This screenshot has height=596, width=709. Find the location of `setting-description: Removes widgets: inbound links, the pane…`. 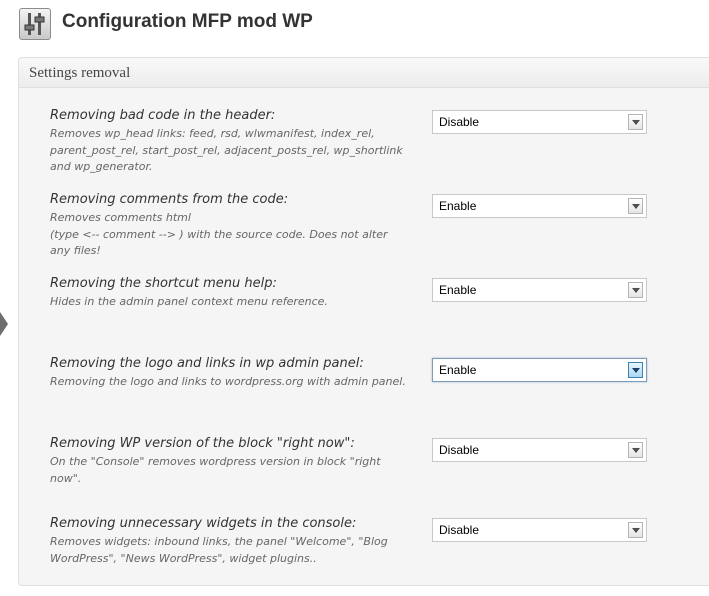

setting-description: Removes widgets: inbound links, the pane… is located at coordinates (219, 550).